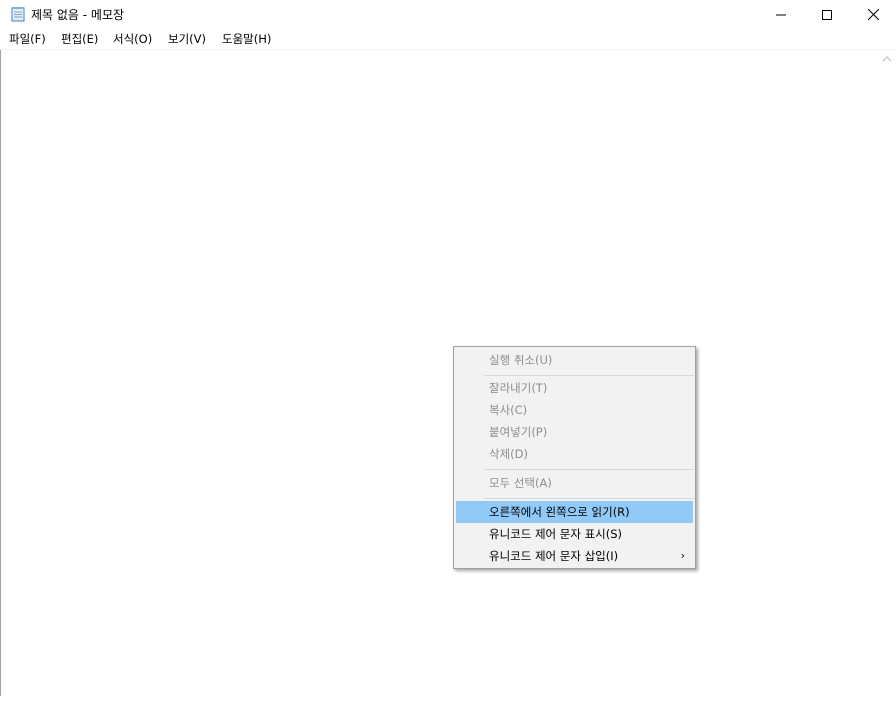  What do you see at coordinates (574, 483) in the screenshot?
I see `context-item-select-all: 모두 선택(A)` at bounding box center [574, 483].